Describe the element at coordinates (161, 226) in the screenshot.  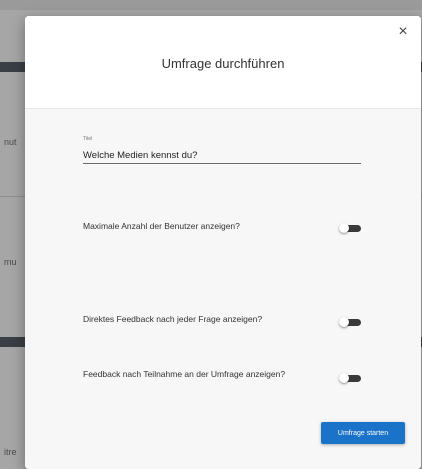
I see `toggle-label-max-users: Maximale Anzahl der Benutzer anzeigen?` at that location.